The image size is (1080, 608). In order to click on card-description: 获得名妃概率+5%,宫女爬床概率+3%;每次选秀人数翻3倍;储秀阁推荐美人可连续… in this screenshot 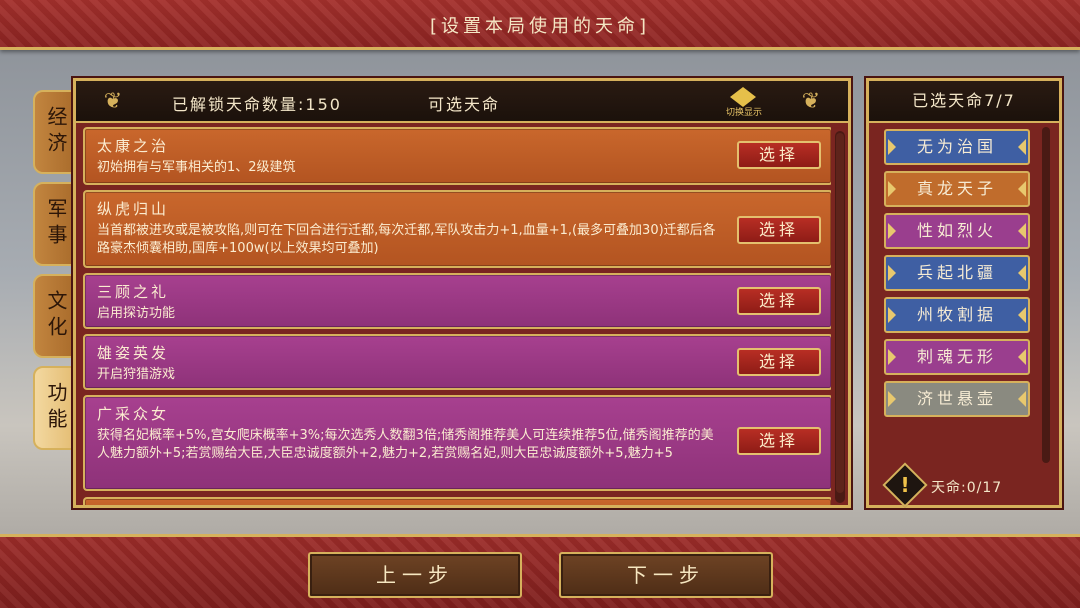, I will do `click(405, 444)`.